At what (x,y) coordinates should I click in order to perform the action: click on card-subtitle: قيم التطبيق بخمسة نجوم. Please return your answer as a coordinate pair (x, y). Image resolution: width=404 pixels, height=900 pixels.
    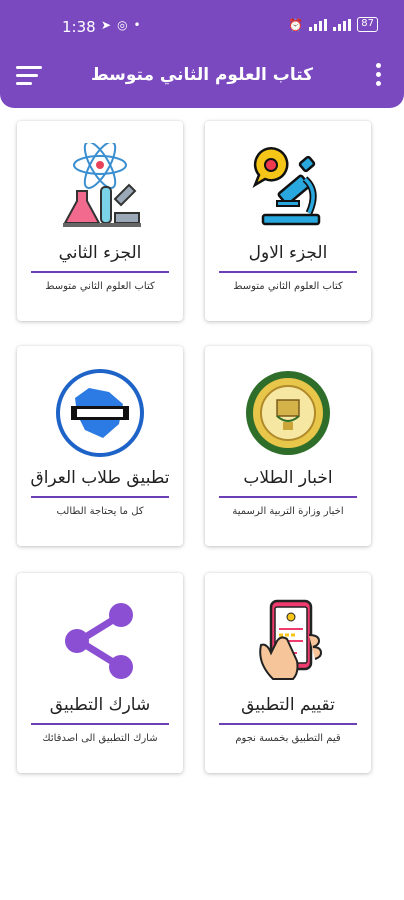
    Looking at the image, I should click on (288, 738).